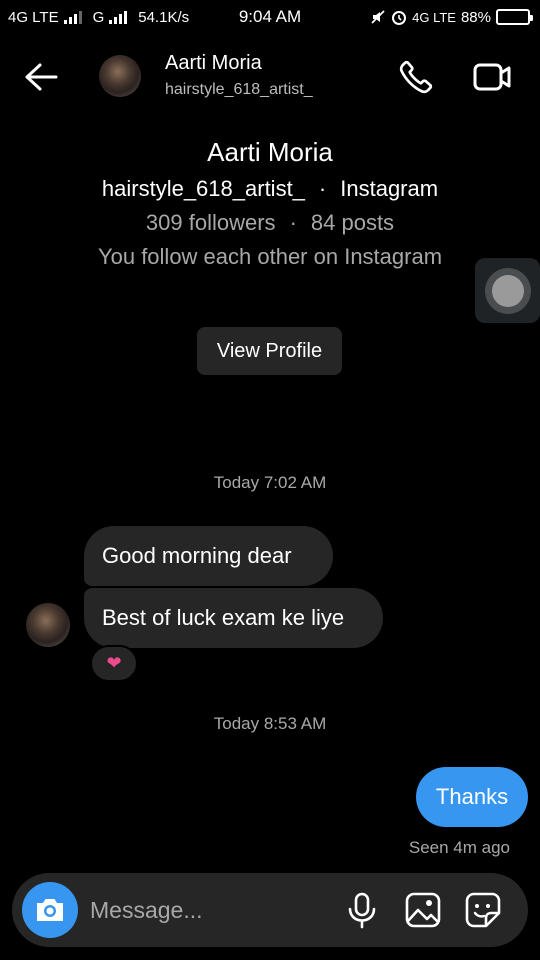  What do you see at coordinates (270, 77) in the screenshot?
I see `chat-header: Aarti Moria hairstyle_618_artist_` at bounding box center [270, 77].